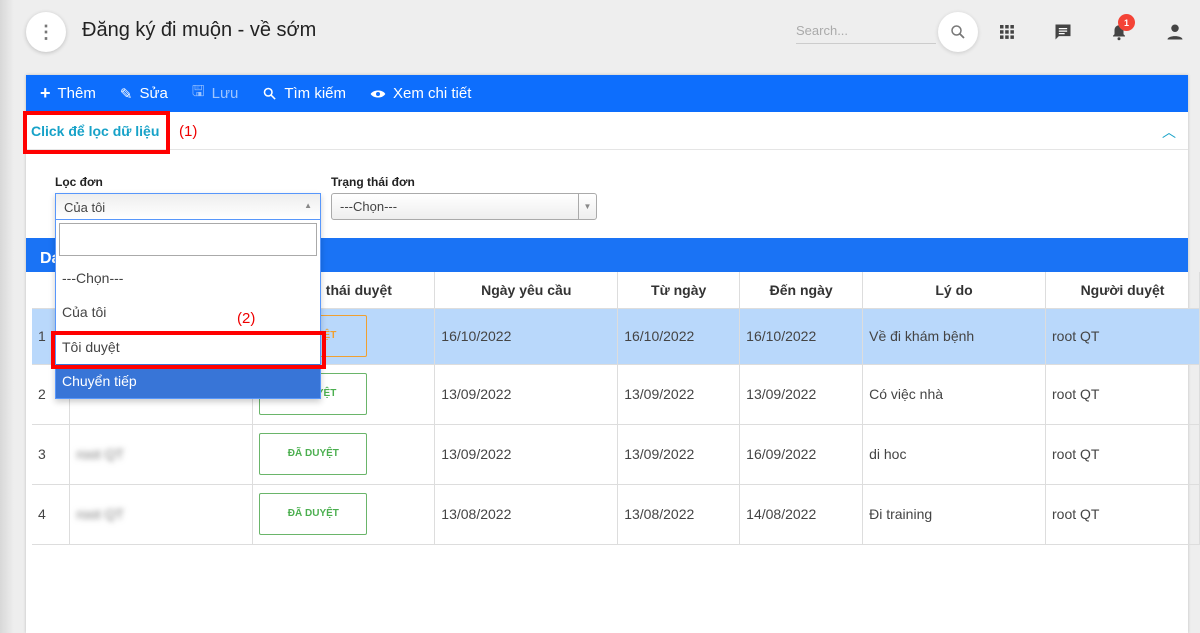 The width and height of the screenshot is (1200, 633). Describe the element at coordinates (587, 206) in the screenshot. I see `caret-down-icon: ▼` at that location.